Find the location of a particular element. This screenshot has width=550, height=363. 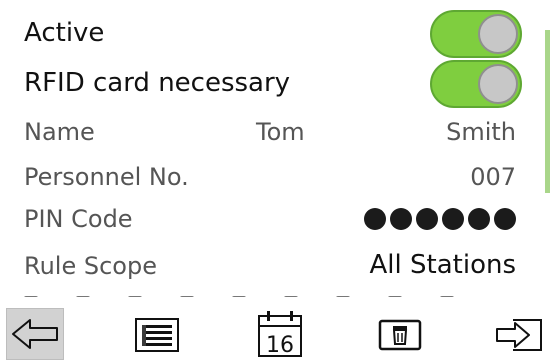

calendar-day: 16 is located at coordinates (280, 345).